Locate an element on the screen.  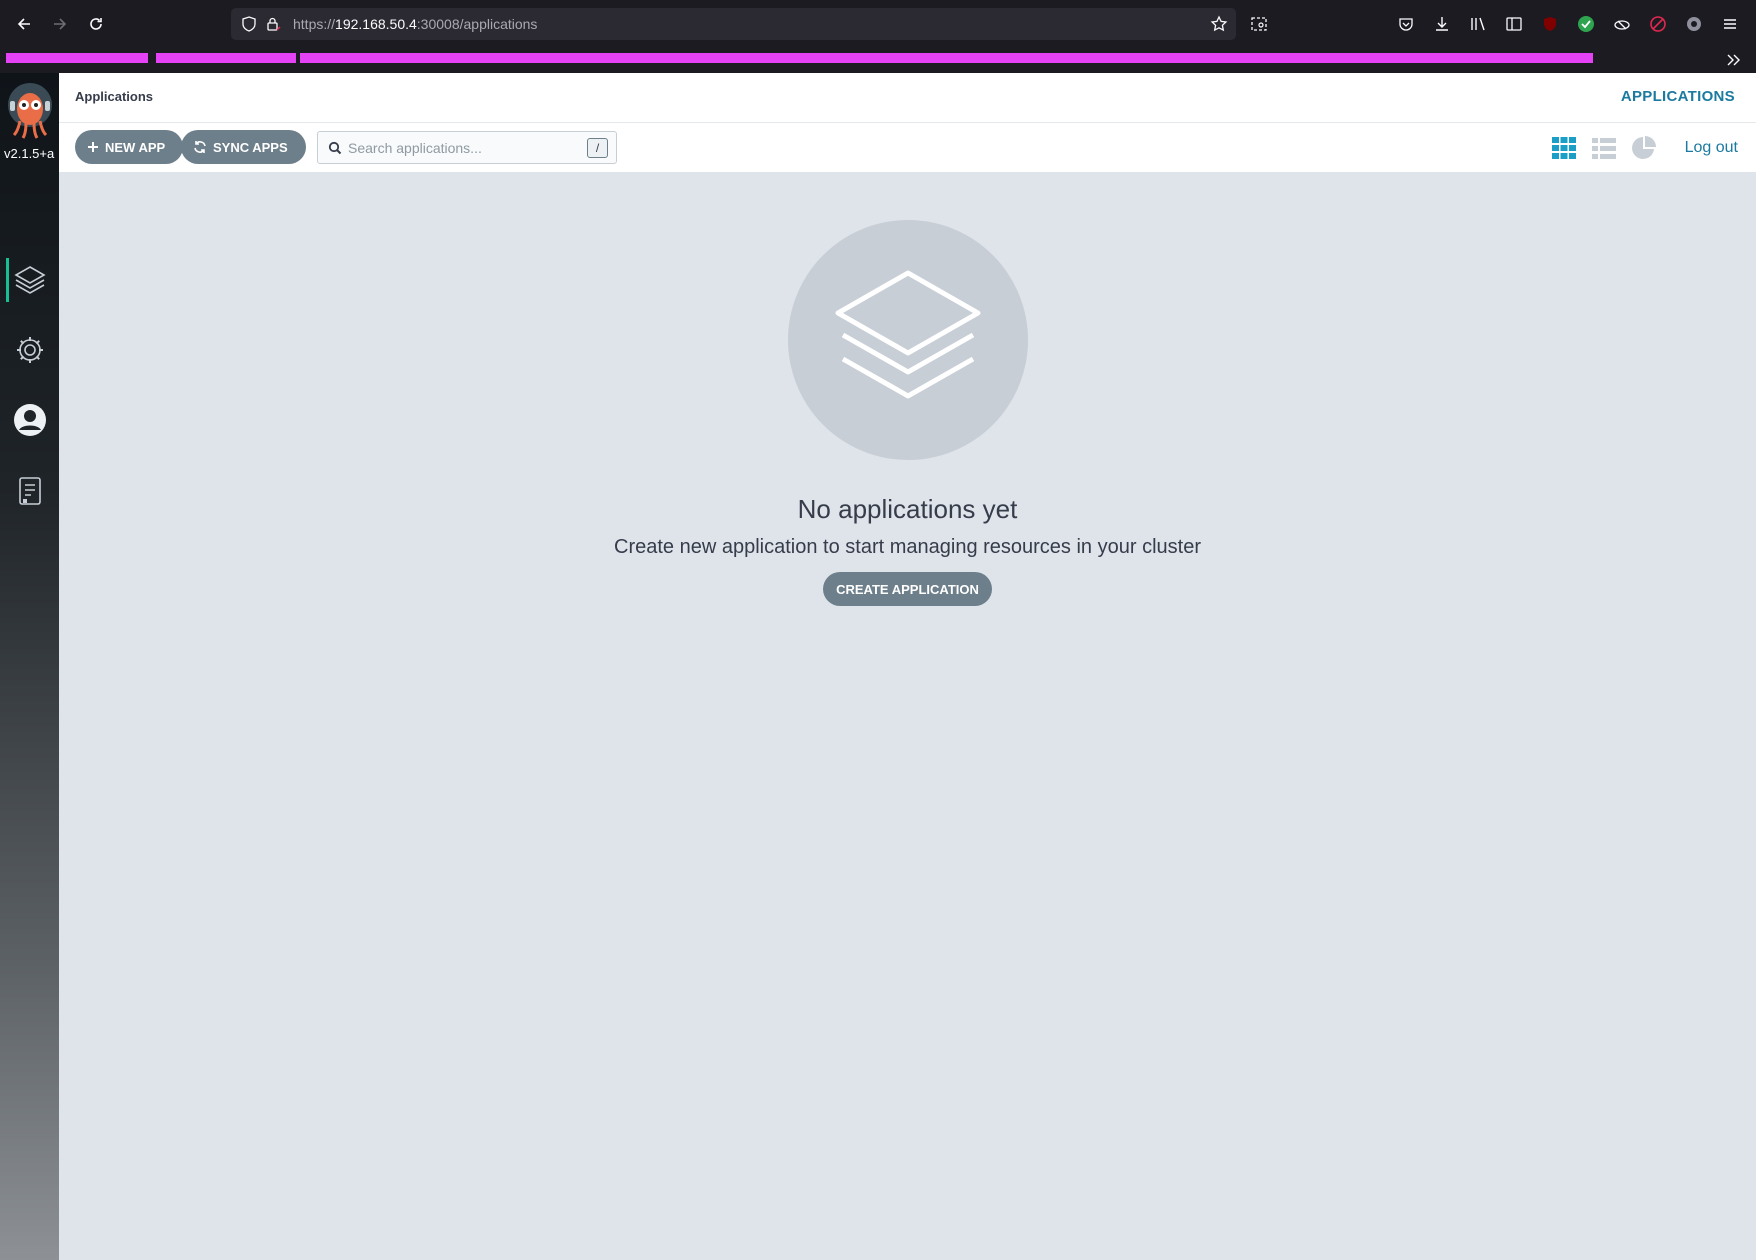
plus-icon is located at coordinates (93, 147).